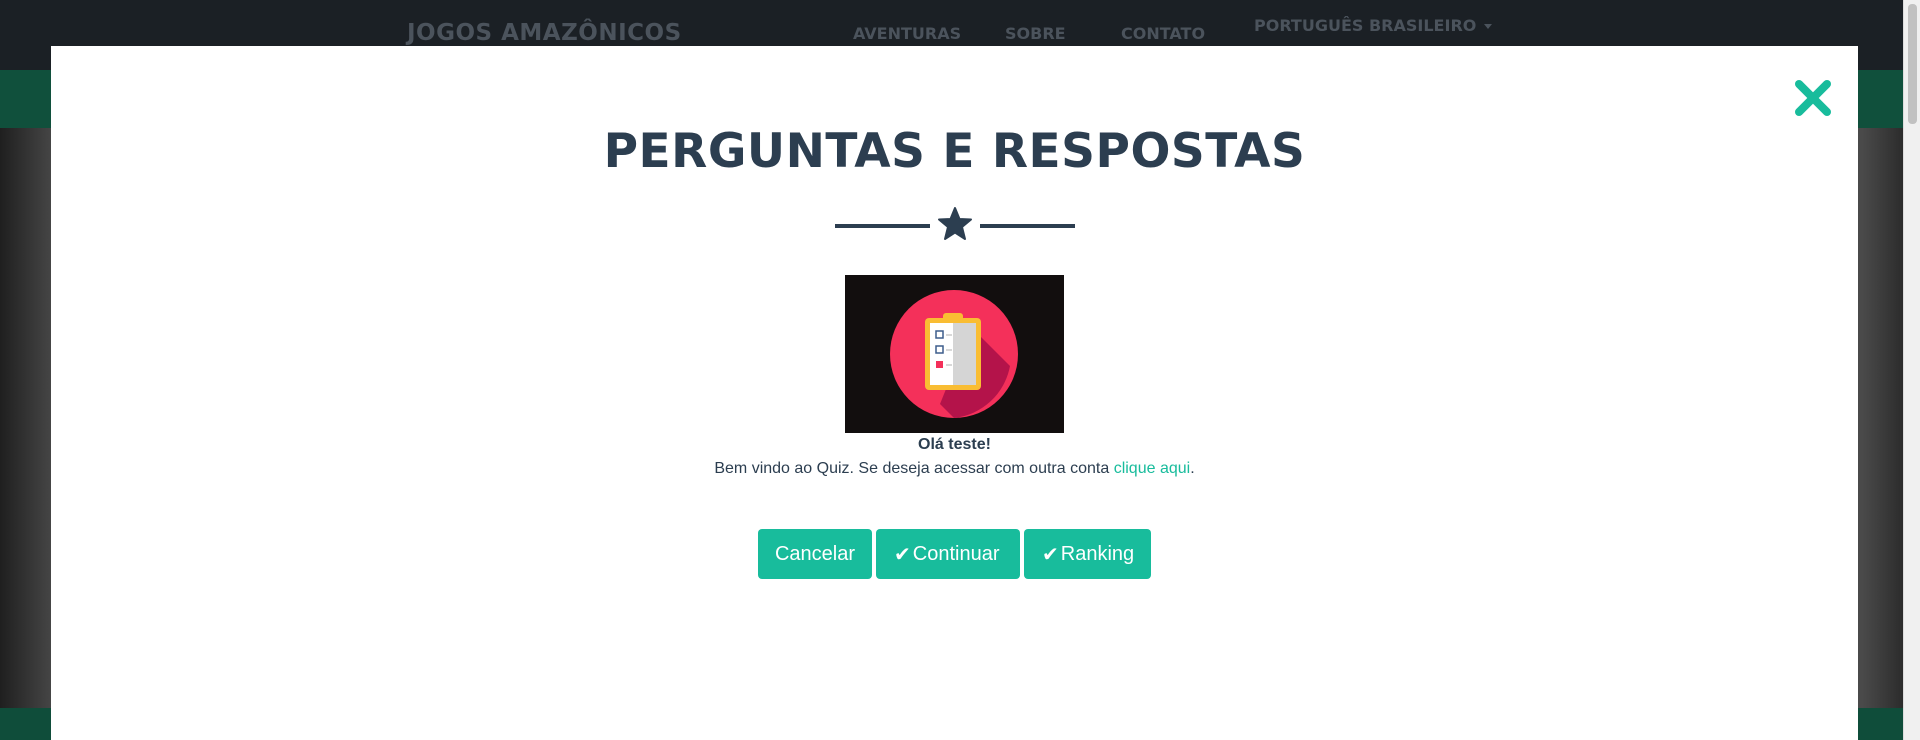 This screenshot has height=740, width=1920. I want to click on title-divider, so click(955, 226).